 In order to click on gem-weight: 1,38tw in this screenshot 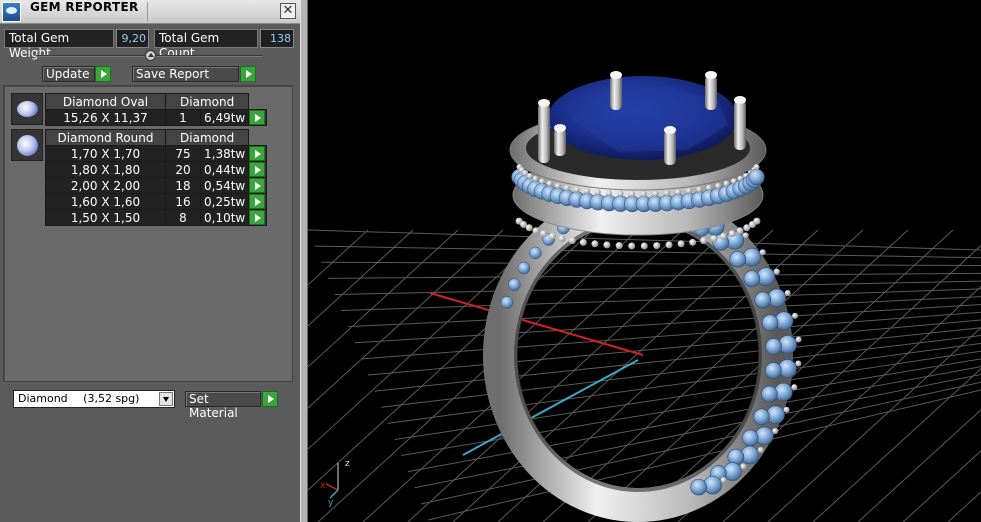, I will do `click(224, 153)`.